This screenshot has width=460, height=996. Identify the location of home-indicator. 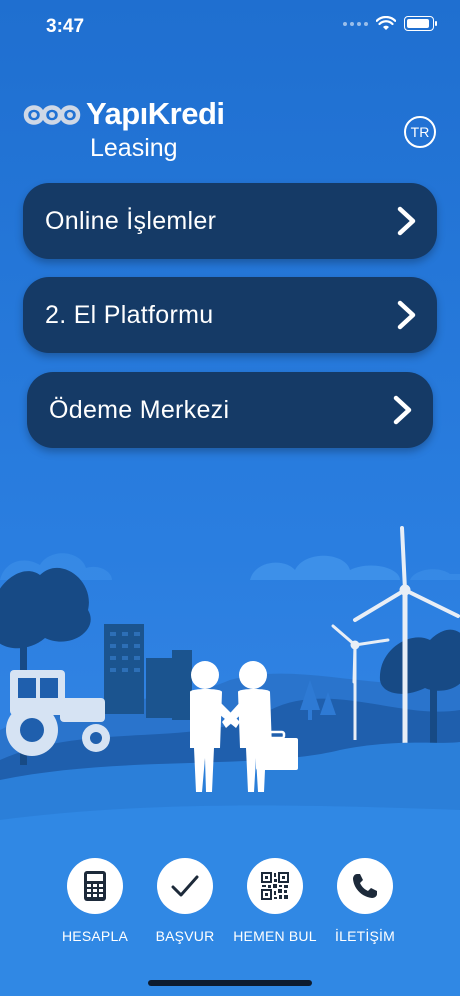
(230, 983).